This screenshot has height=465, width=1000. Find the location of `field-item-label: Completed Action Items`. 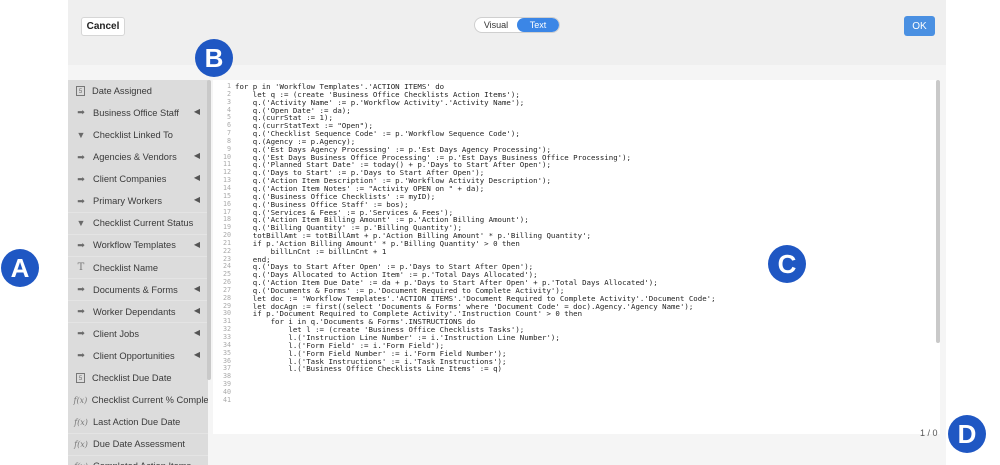

field-item-label: Completed Action Items is located at coordinates (142, 463).